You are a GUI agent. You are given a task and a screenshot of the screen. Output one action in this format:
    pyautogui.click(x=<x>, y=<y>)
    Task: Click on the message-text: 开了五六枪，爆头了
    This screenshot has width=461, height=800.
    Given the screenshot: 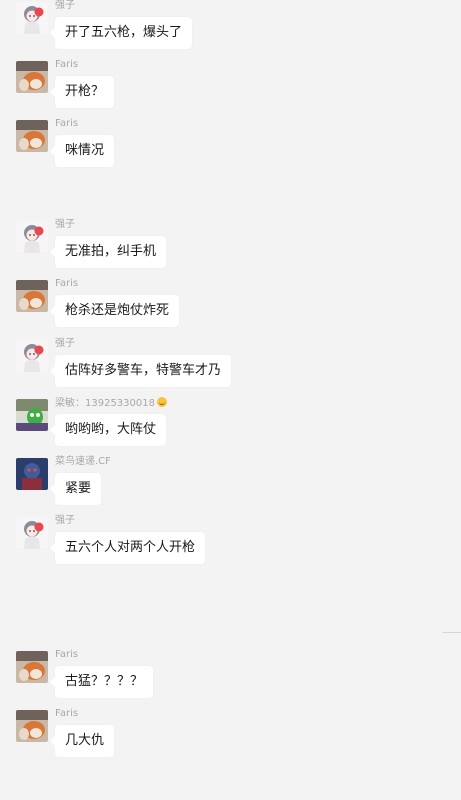 What is the action you would take?
    pyautogui.click(x=124, y=32)
    